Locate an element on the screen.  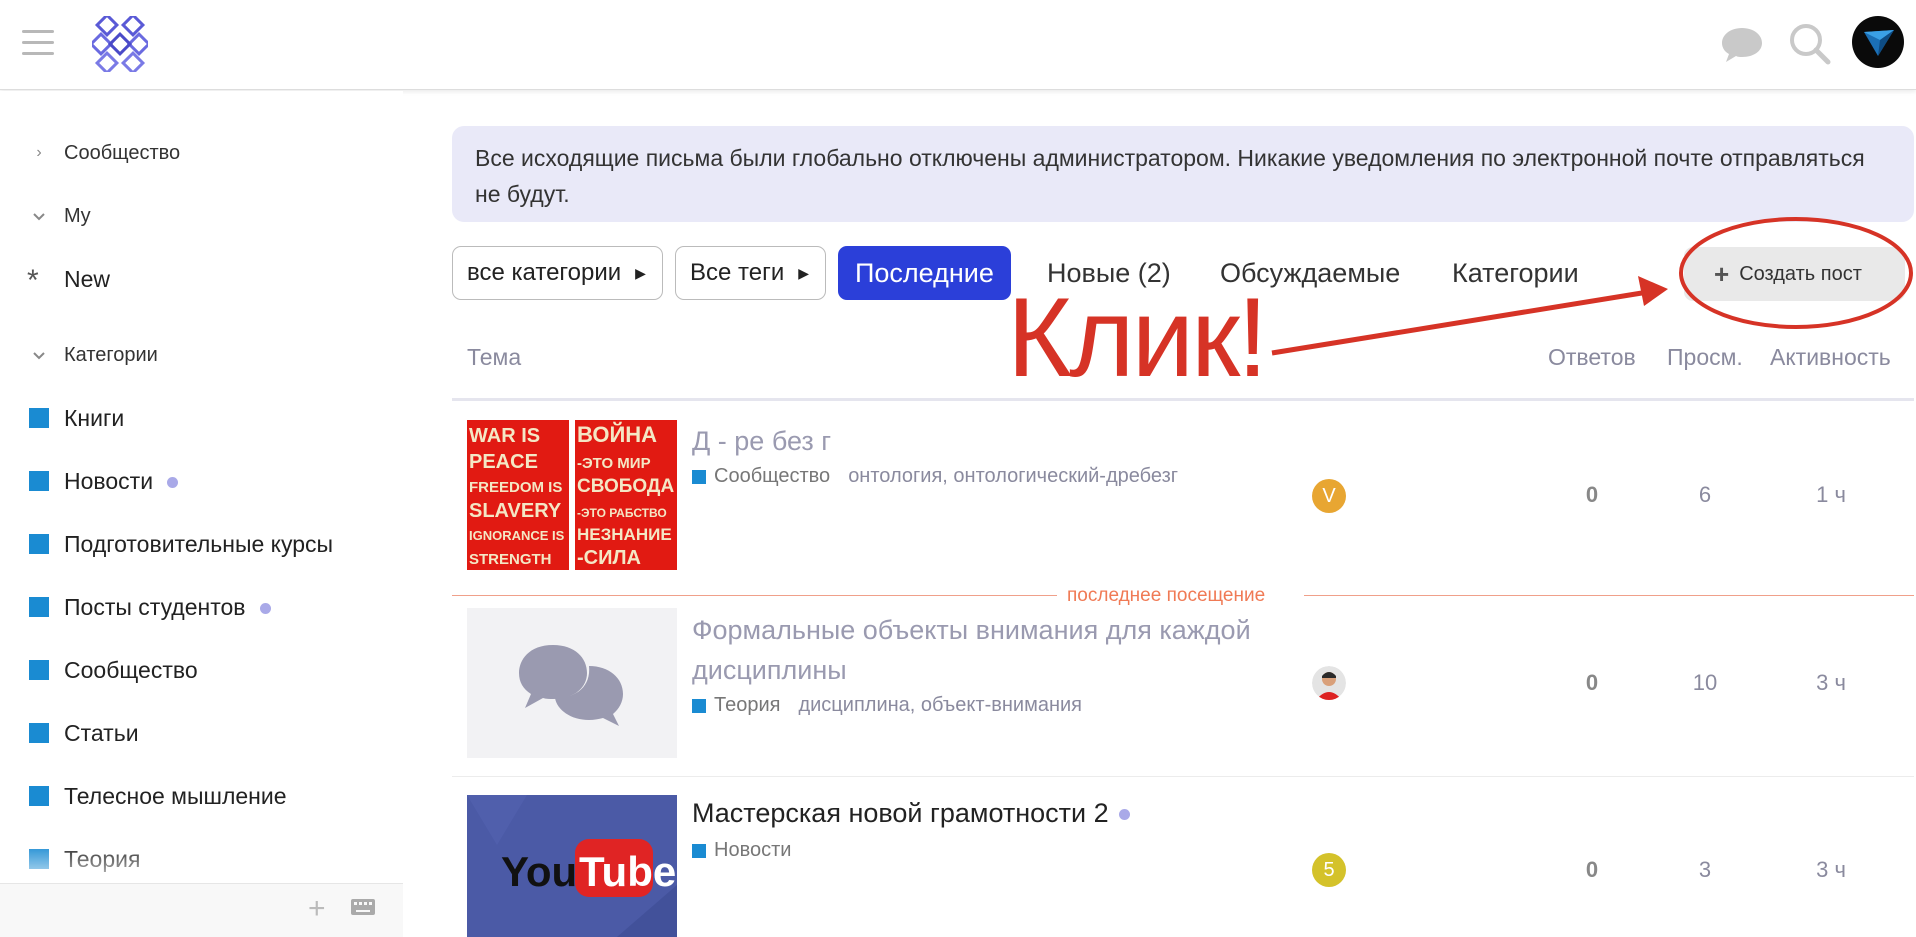
topic-thumbnail: You Tube is located at coordinates (572, 866).